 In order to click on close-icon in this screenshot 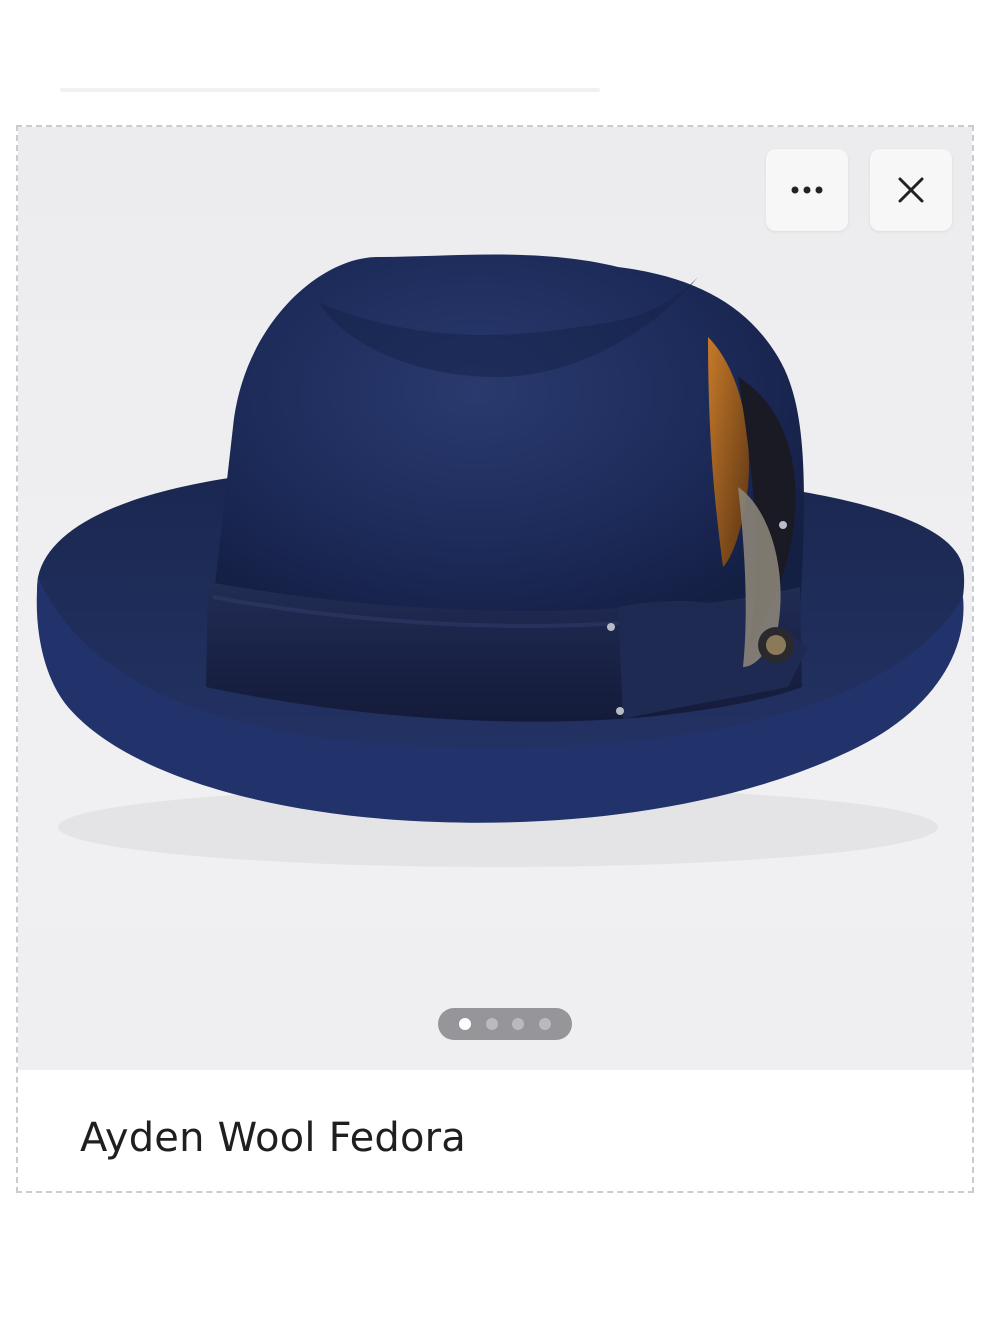, I will do `click(911, 190)`.